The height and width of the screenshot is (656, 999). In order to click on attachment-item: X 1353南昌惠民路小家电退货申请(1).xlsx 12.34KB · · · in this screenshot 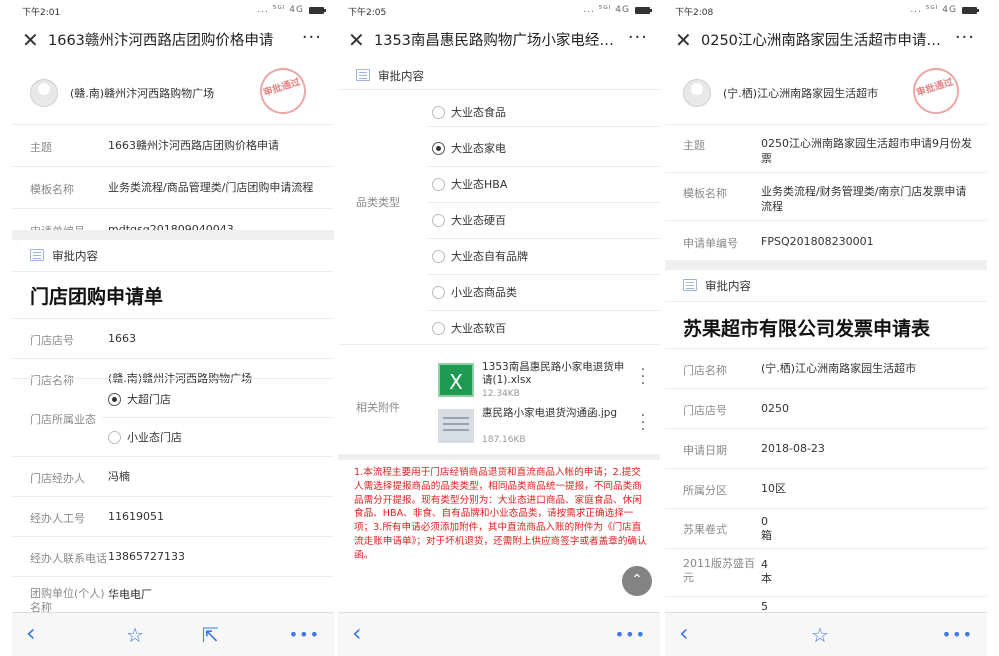, I will do `click(540, 381)`.